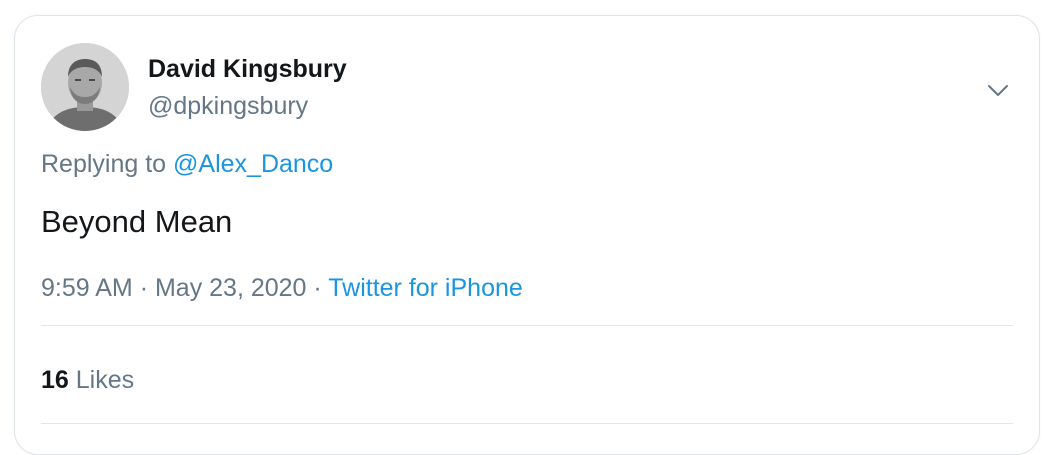  I want to click on tweet-time: 9:59 AM, so click(87, 288).